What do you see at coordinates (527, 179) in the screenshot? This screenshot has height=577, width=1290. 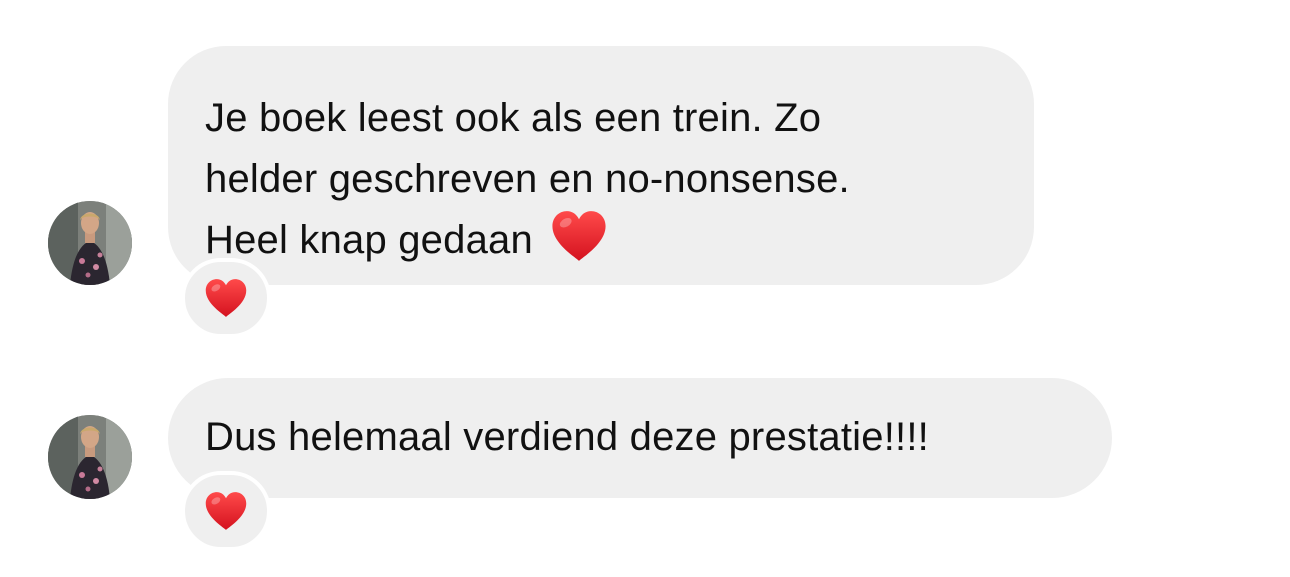 I see `message-line: helder geschreven en no-nonsense.` at bounding box center [527, 179].